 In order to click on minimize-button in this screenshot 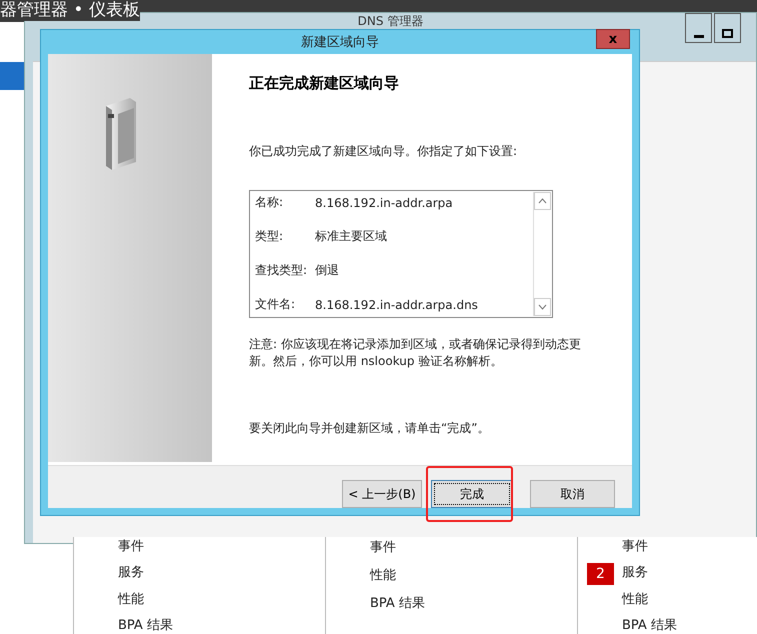, I will do `click(698, 28)`.